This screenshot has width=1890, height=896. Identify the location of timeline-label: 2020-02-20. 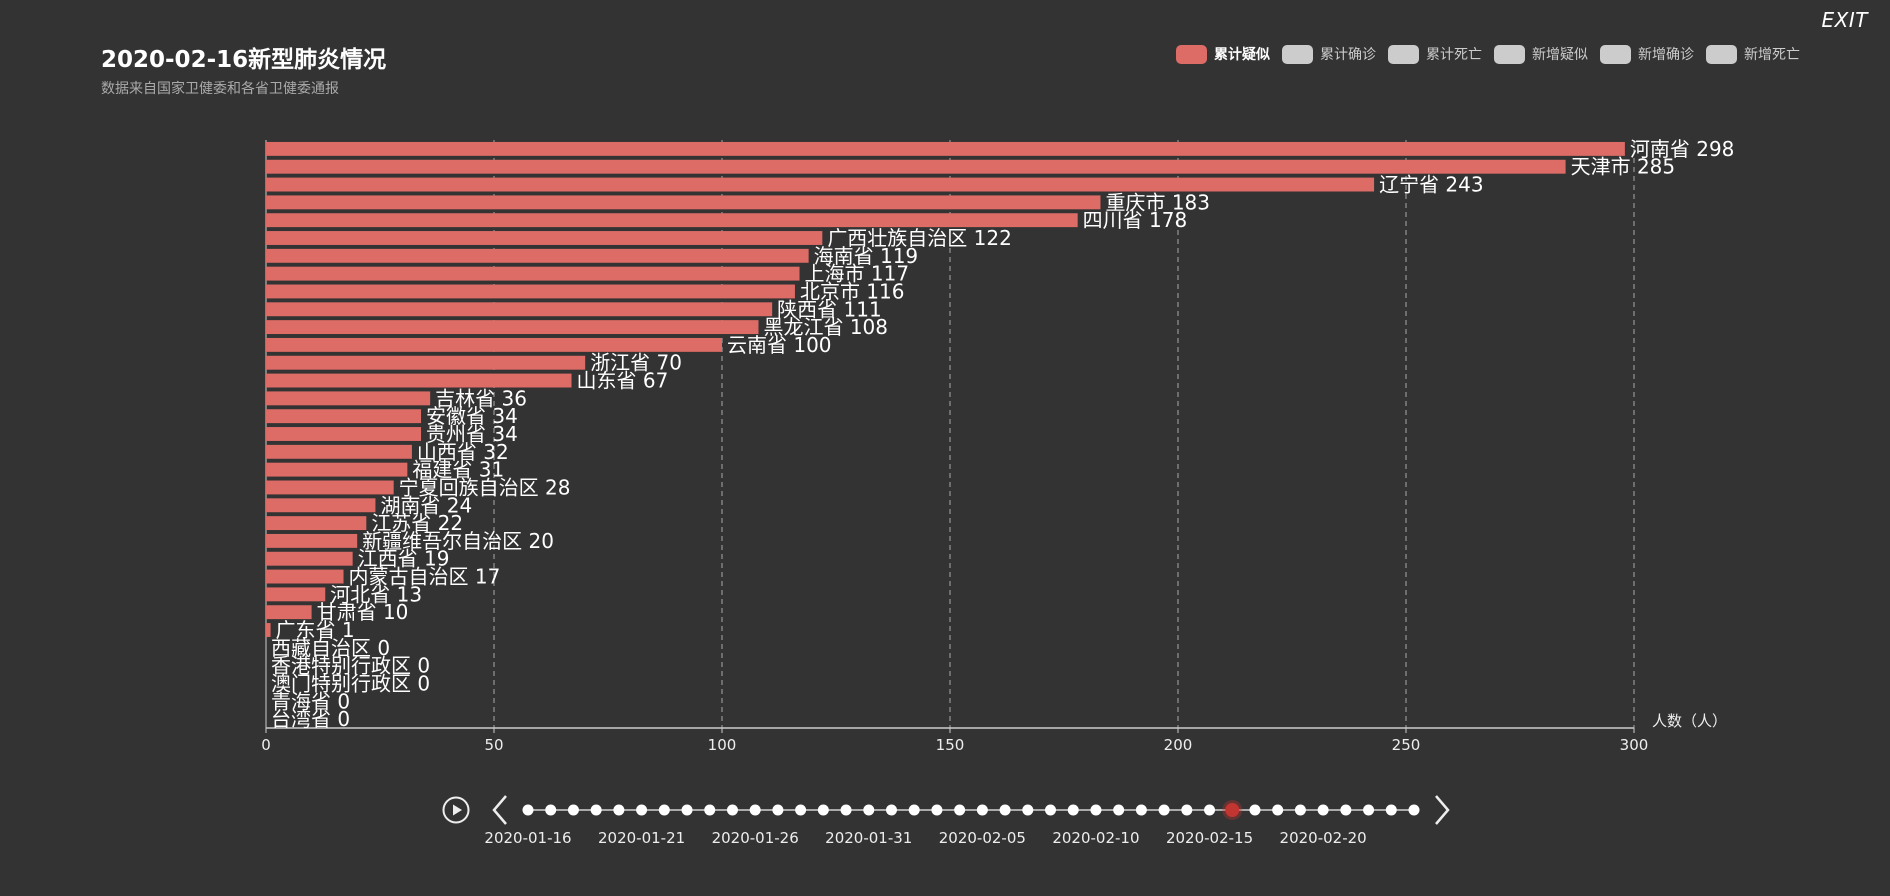
(1323, 838).